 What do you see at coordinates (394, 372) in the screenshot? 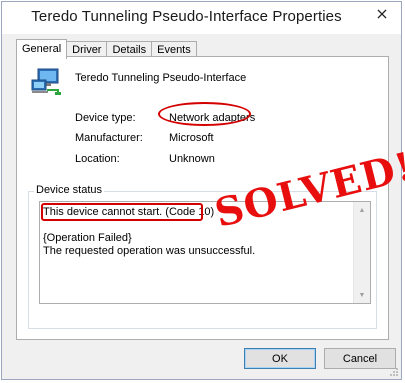
I see `resize-grip-icon` at bounding box center [394, 372].